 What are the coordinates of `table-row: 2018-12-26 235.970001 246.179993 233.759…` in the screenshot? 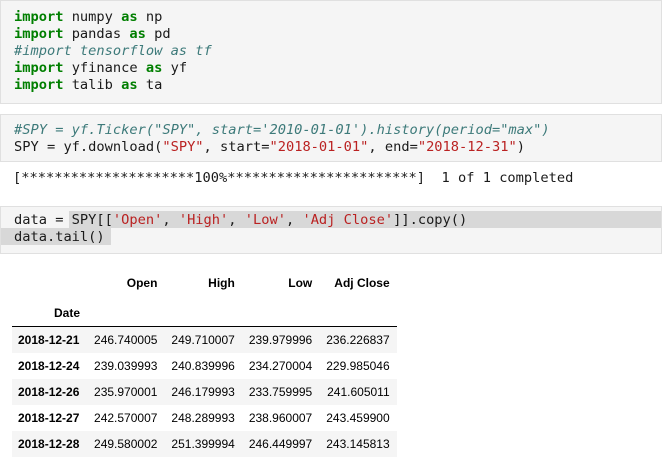 It's located at (204, 392).